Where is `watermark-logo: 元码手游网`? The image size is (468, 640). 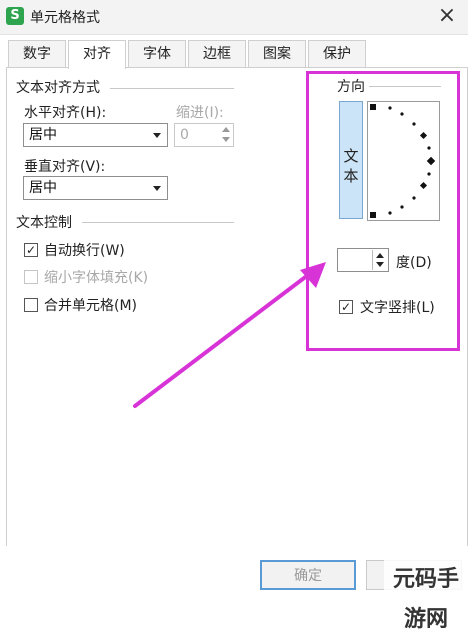 watermark-logo: 元码手游网 is located at coordinates (426, 596).